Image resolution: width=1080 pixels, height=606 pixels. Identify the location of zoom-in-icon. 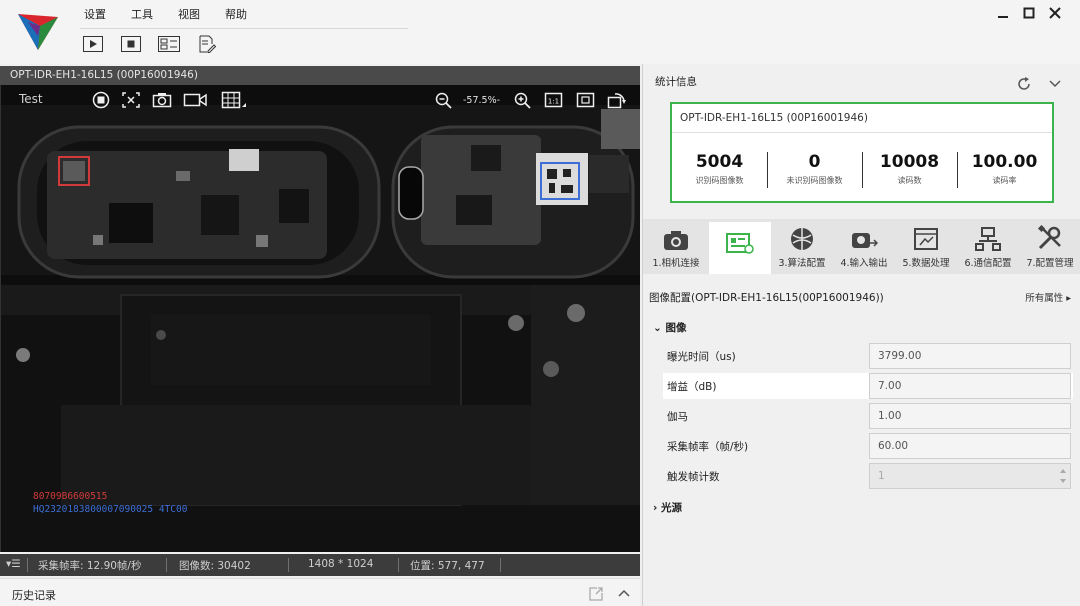
(523, 100).